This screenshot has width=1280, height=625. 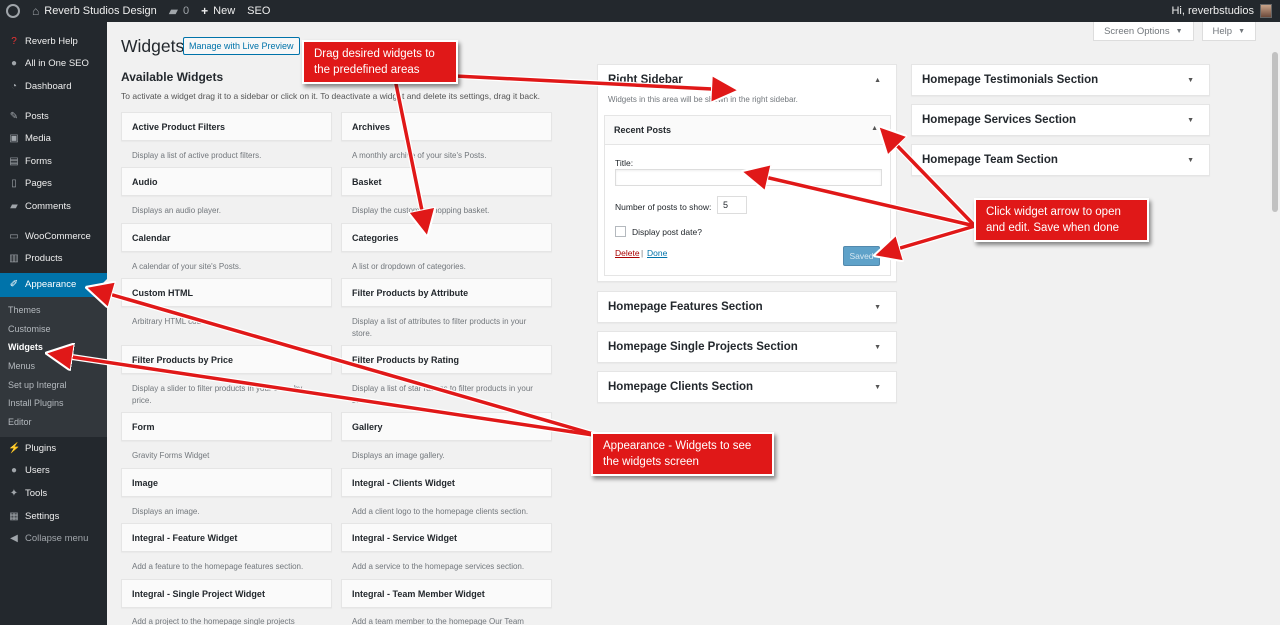 I want to click on submenu-editor: Editor, so click(x=53, y=422).